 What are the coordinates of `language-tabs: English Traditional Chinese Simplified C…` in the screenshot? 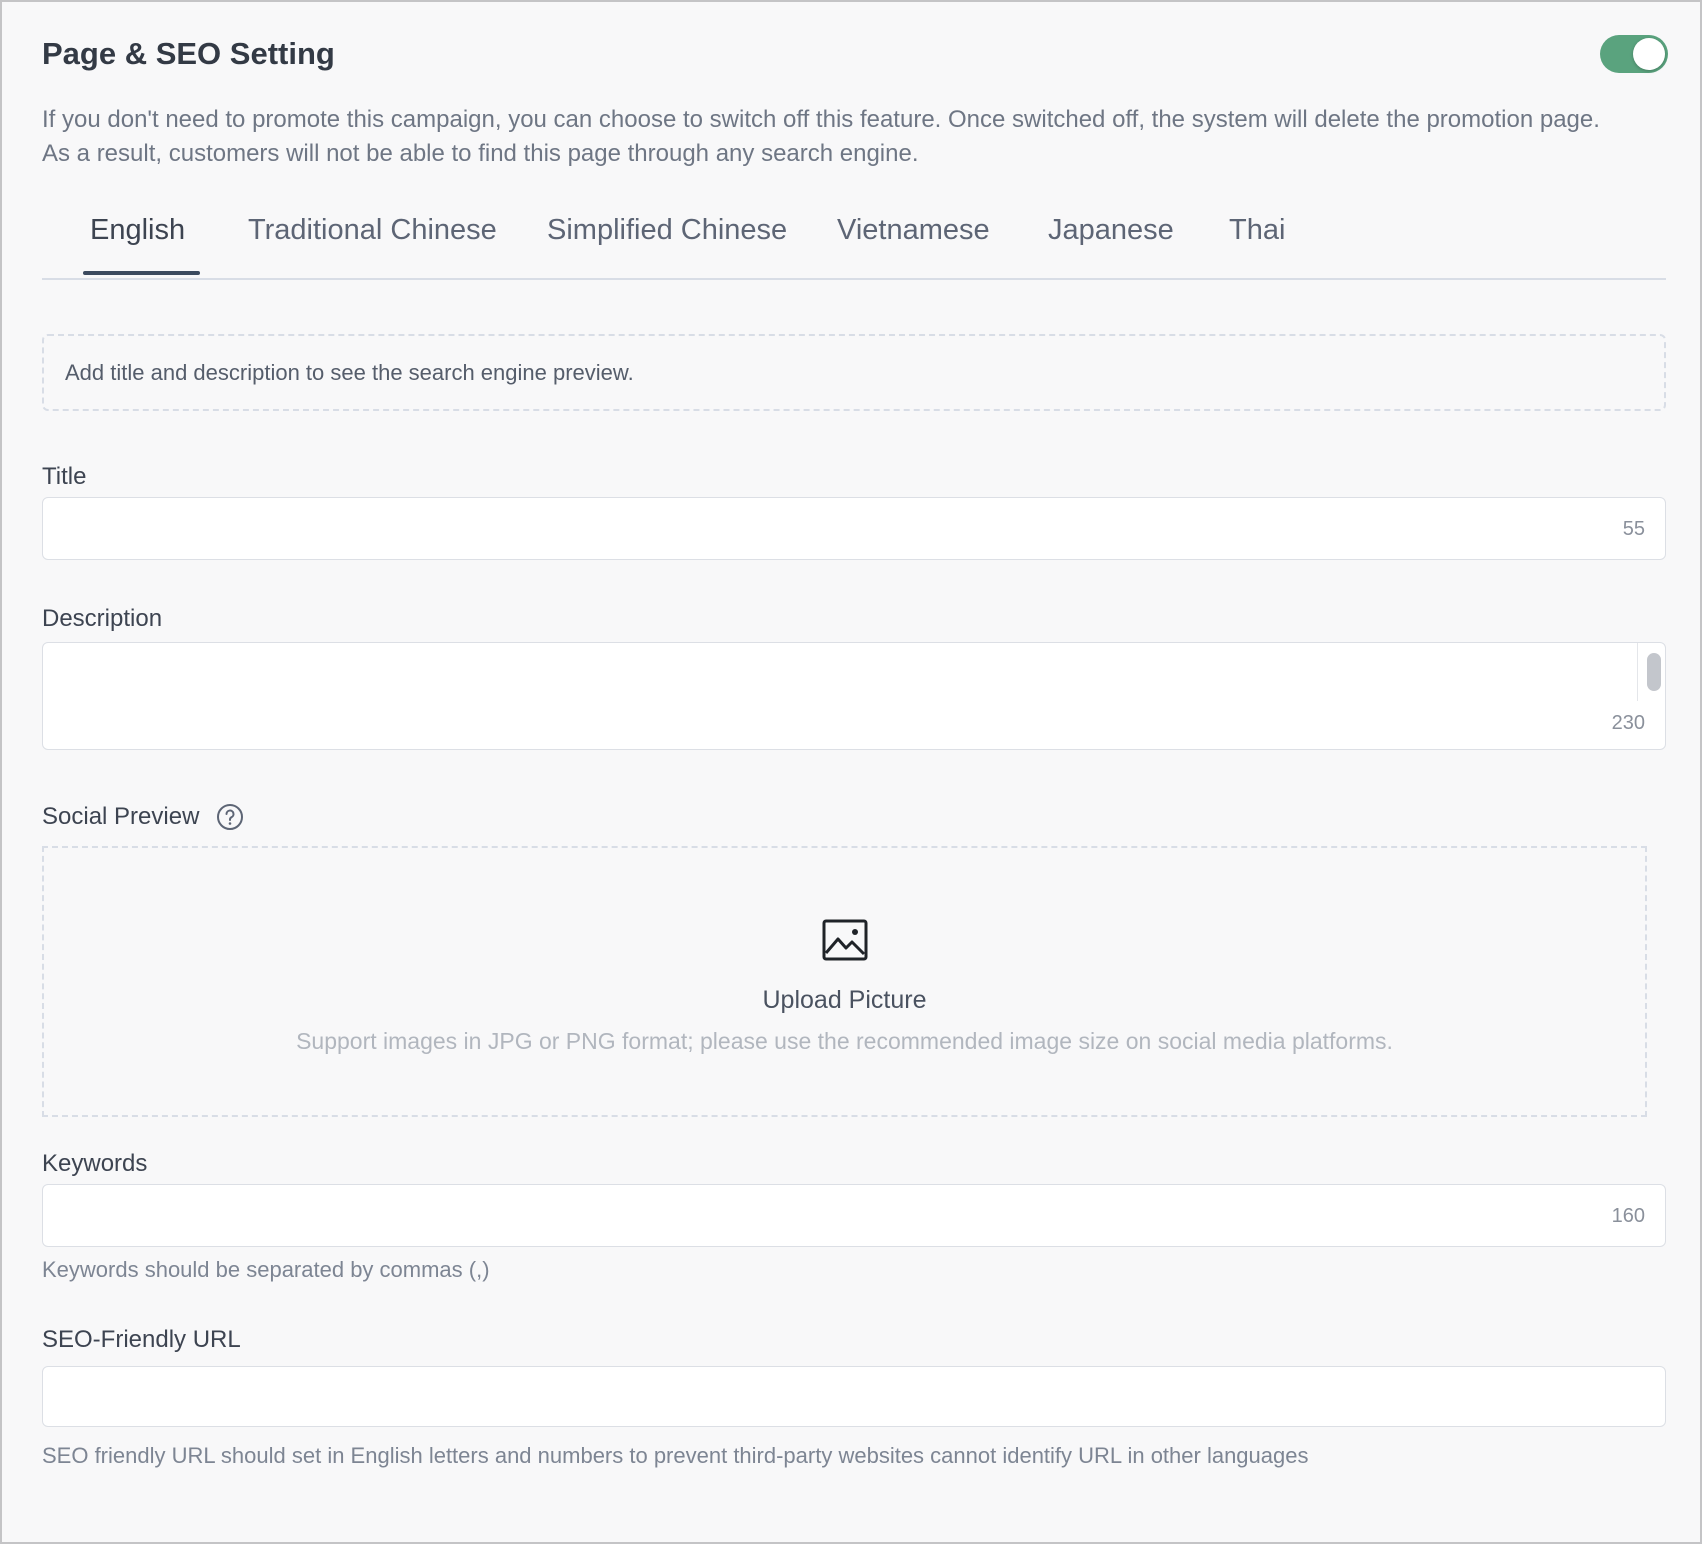 It's located at (854, 239).